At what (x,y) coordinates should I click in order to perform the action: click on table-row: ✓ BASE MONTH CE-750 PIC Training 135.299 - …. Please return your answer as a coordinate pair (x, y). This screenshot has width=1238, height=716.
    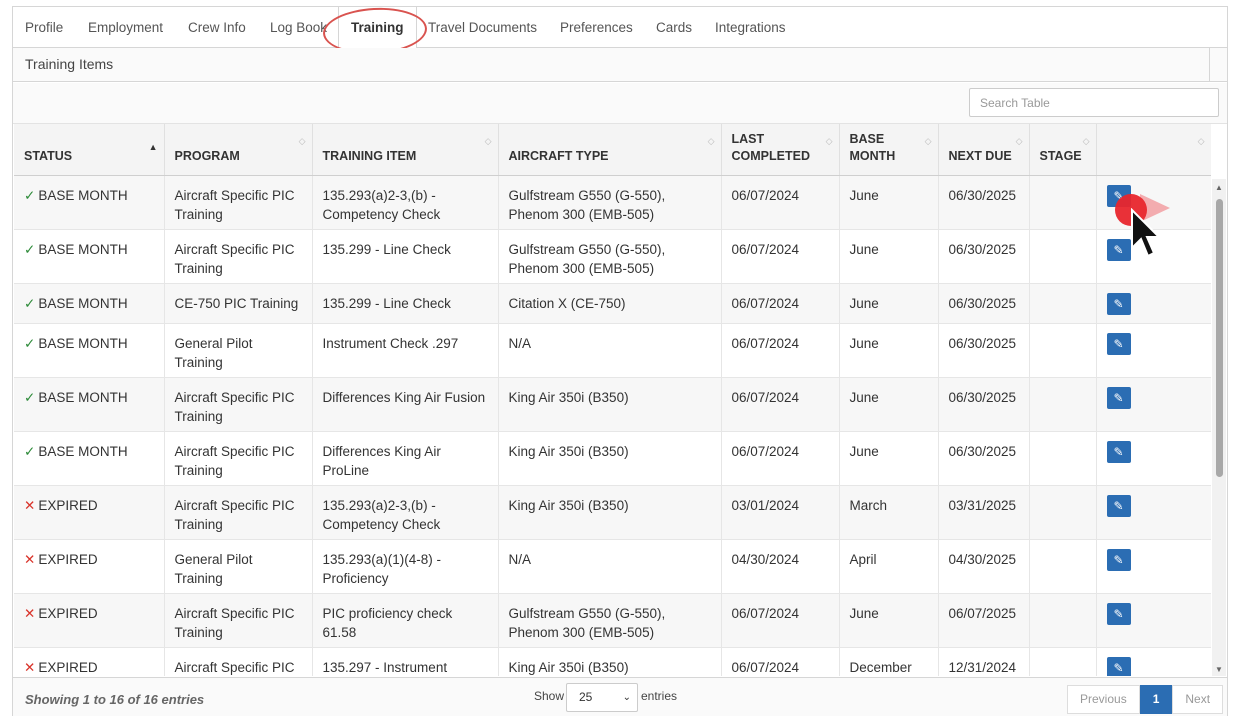
    Looking at the image, I should click on (612, 303).